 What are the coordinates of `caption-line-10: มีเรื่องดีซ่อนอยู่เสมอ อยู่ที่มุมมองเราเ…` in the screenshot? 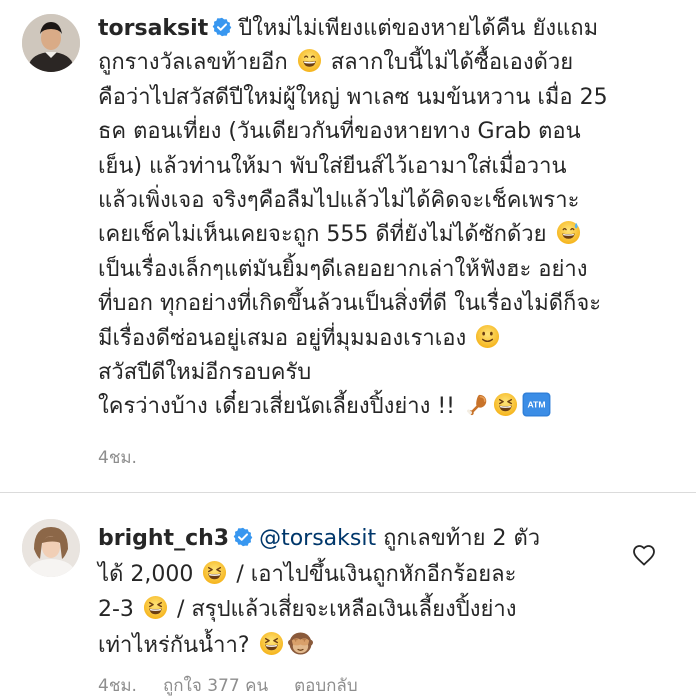 It's located at (391, 339).